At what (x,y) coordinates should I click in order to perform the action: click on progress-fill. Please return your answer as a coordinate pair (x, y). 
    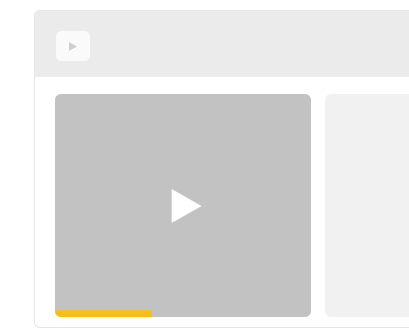
    Looking at the image, I should click on (104, 313).